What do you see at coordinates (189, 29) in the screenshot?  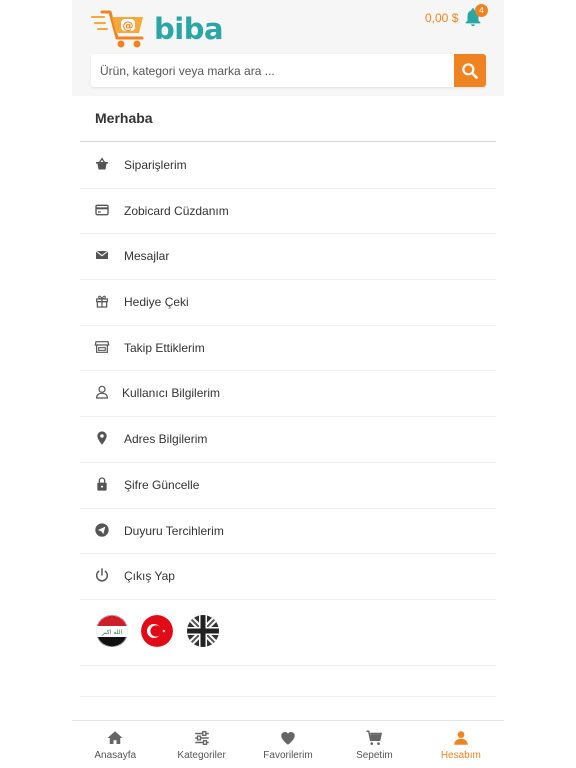 I see `brand-name: biba` at bounding box center [189, 29].